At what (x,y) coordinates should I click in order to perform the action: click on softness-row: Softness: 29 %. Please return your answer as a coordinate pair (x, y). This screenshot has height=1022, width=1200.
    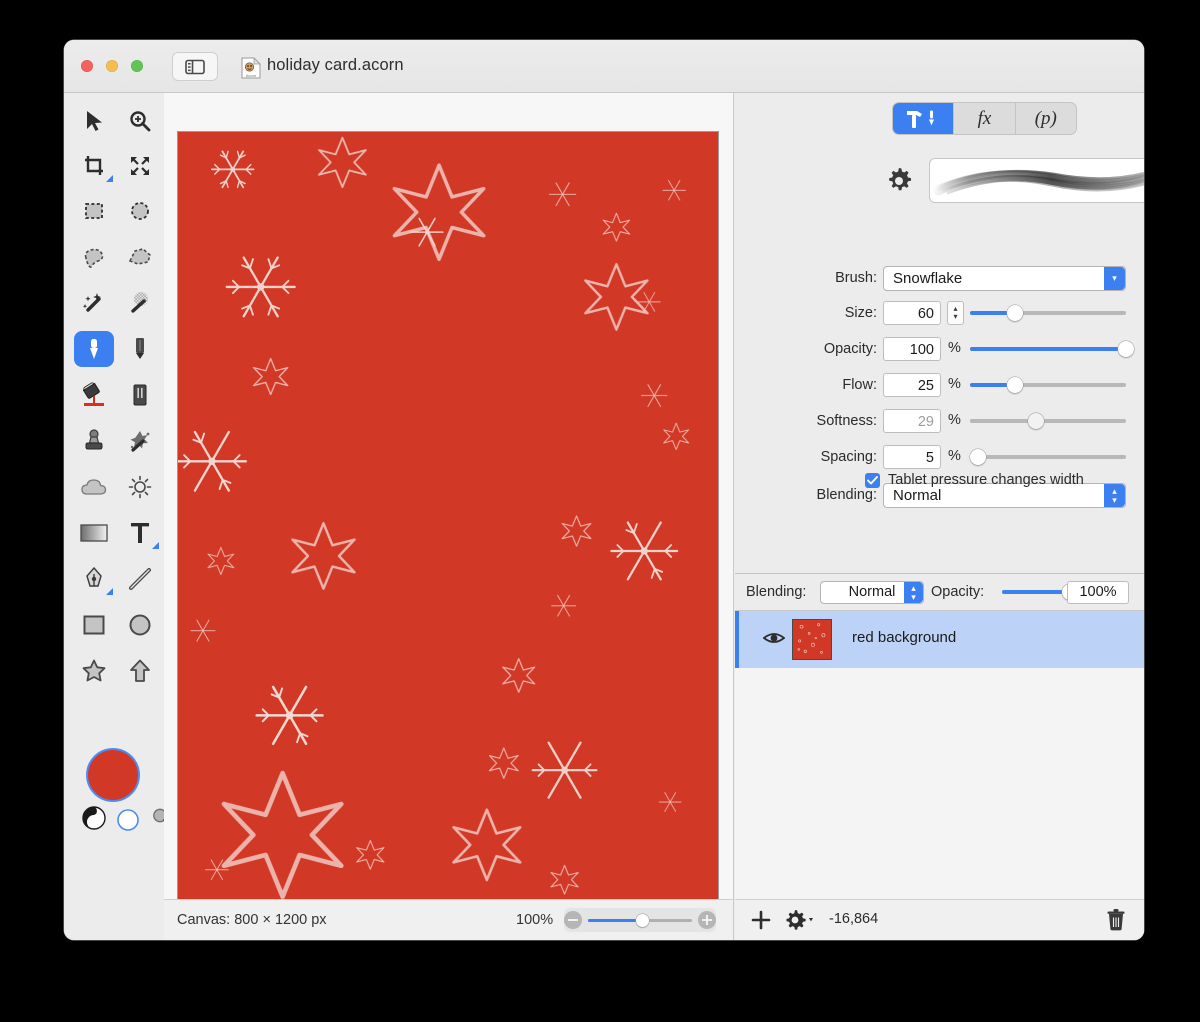
    Looking at the image, I should click on (939, 423).